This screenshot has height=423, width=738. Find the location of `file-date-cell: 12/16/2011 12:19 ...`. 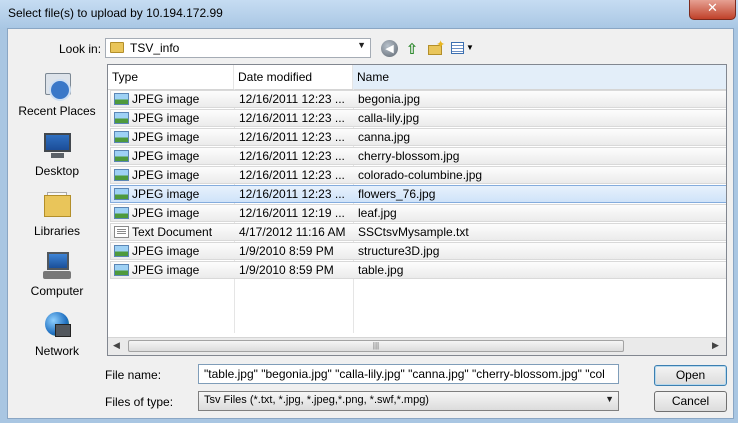

file-date-cell: 12/16/2011 12:19 ... is located at coordinates (292, 213).